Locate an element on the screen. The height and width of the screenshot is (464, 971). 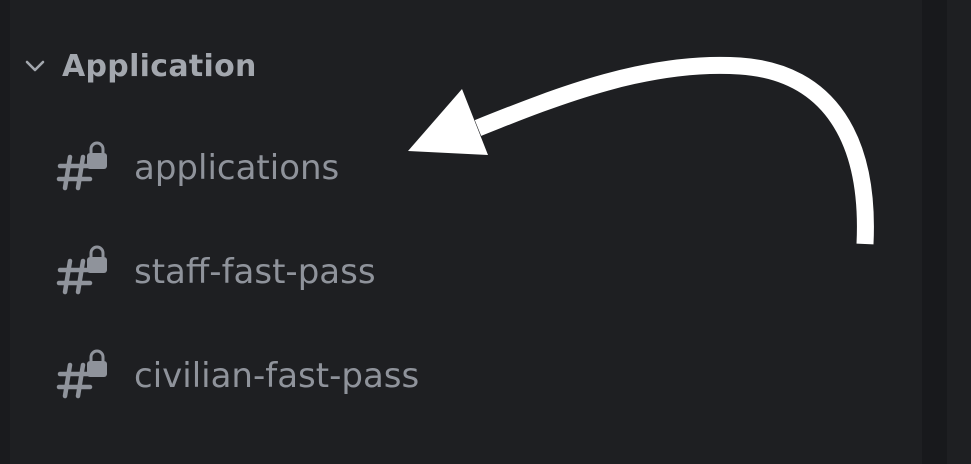
channel-civilian-fast-pass: civilian-fast-pass is located at coordinates (237, 376).